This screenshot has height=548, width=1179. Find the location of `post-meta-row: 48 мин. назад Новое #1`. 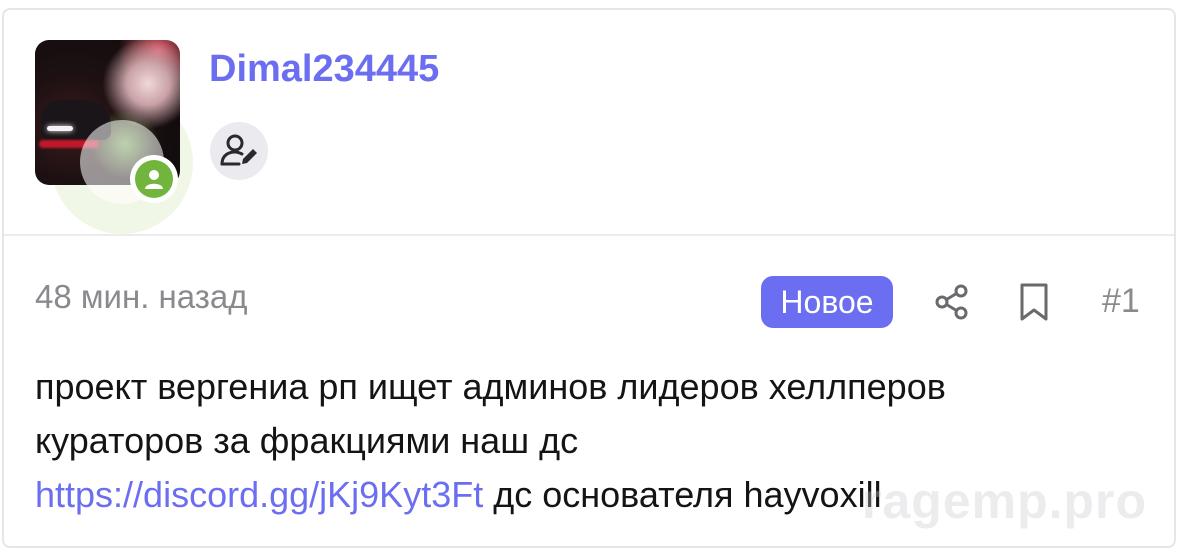

post-meta-row: 48 мин. назад Новое #1 is located at coordinates (589, 301).